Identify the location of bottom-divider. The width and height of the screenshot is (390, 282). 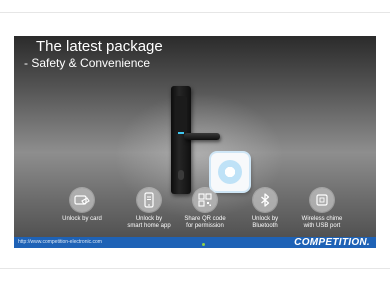
(195, 268).